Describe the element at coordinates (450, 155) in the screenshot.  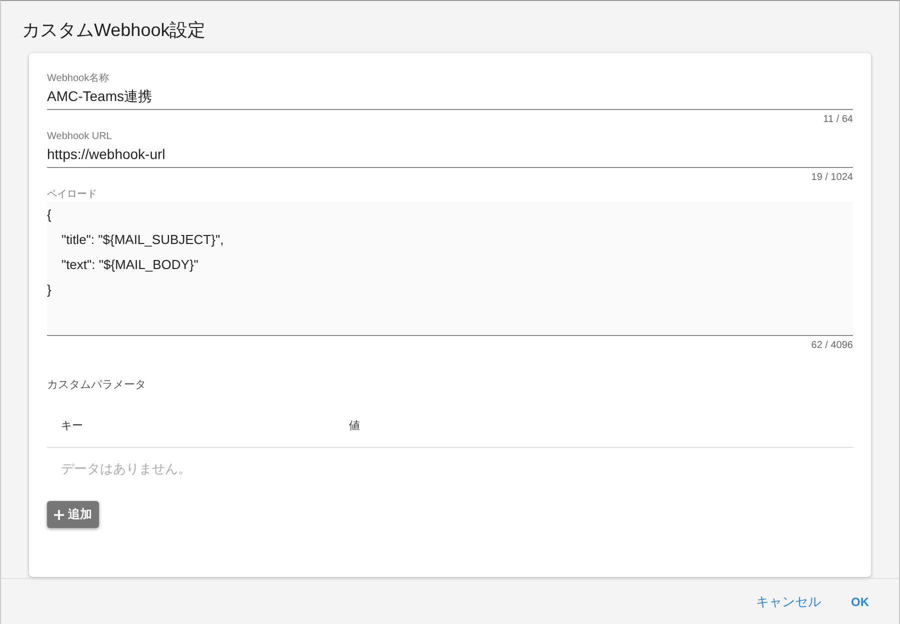
I see `input-field: https://webhook-url` at that location.